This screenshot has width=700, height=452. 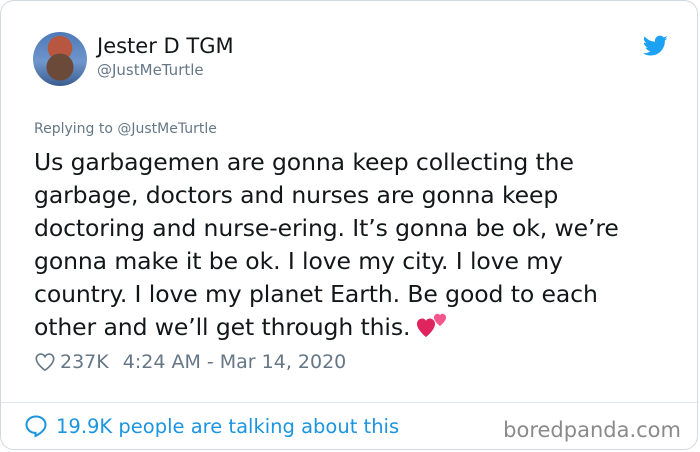 I want to click on reply-context: Replying to @JustMeTurtle, so click(x=125, y=129).